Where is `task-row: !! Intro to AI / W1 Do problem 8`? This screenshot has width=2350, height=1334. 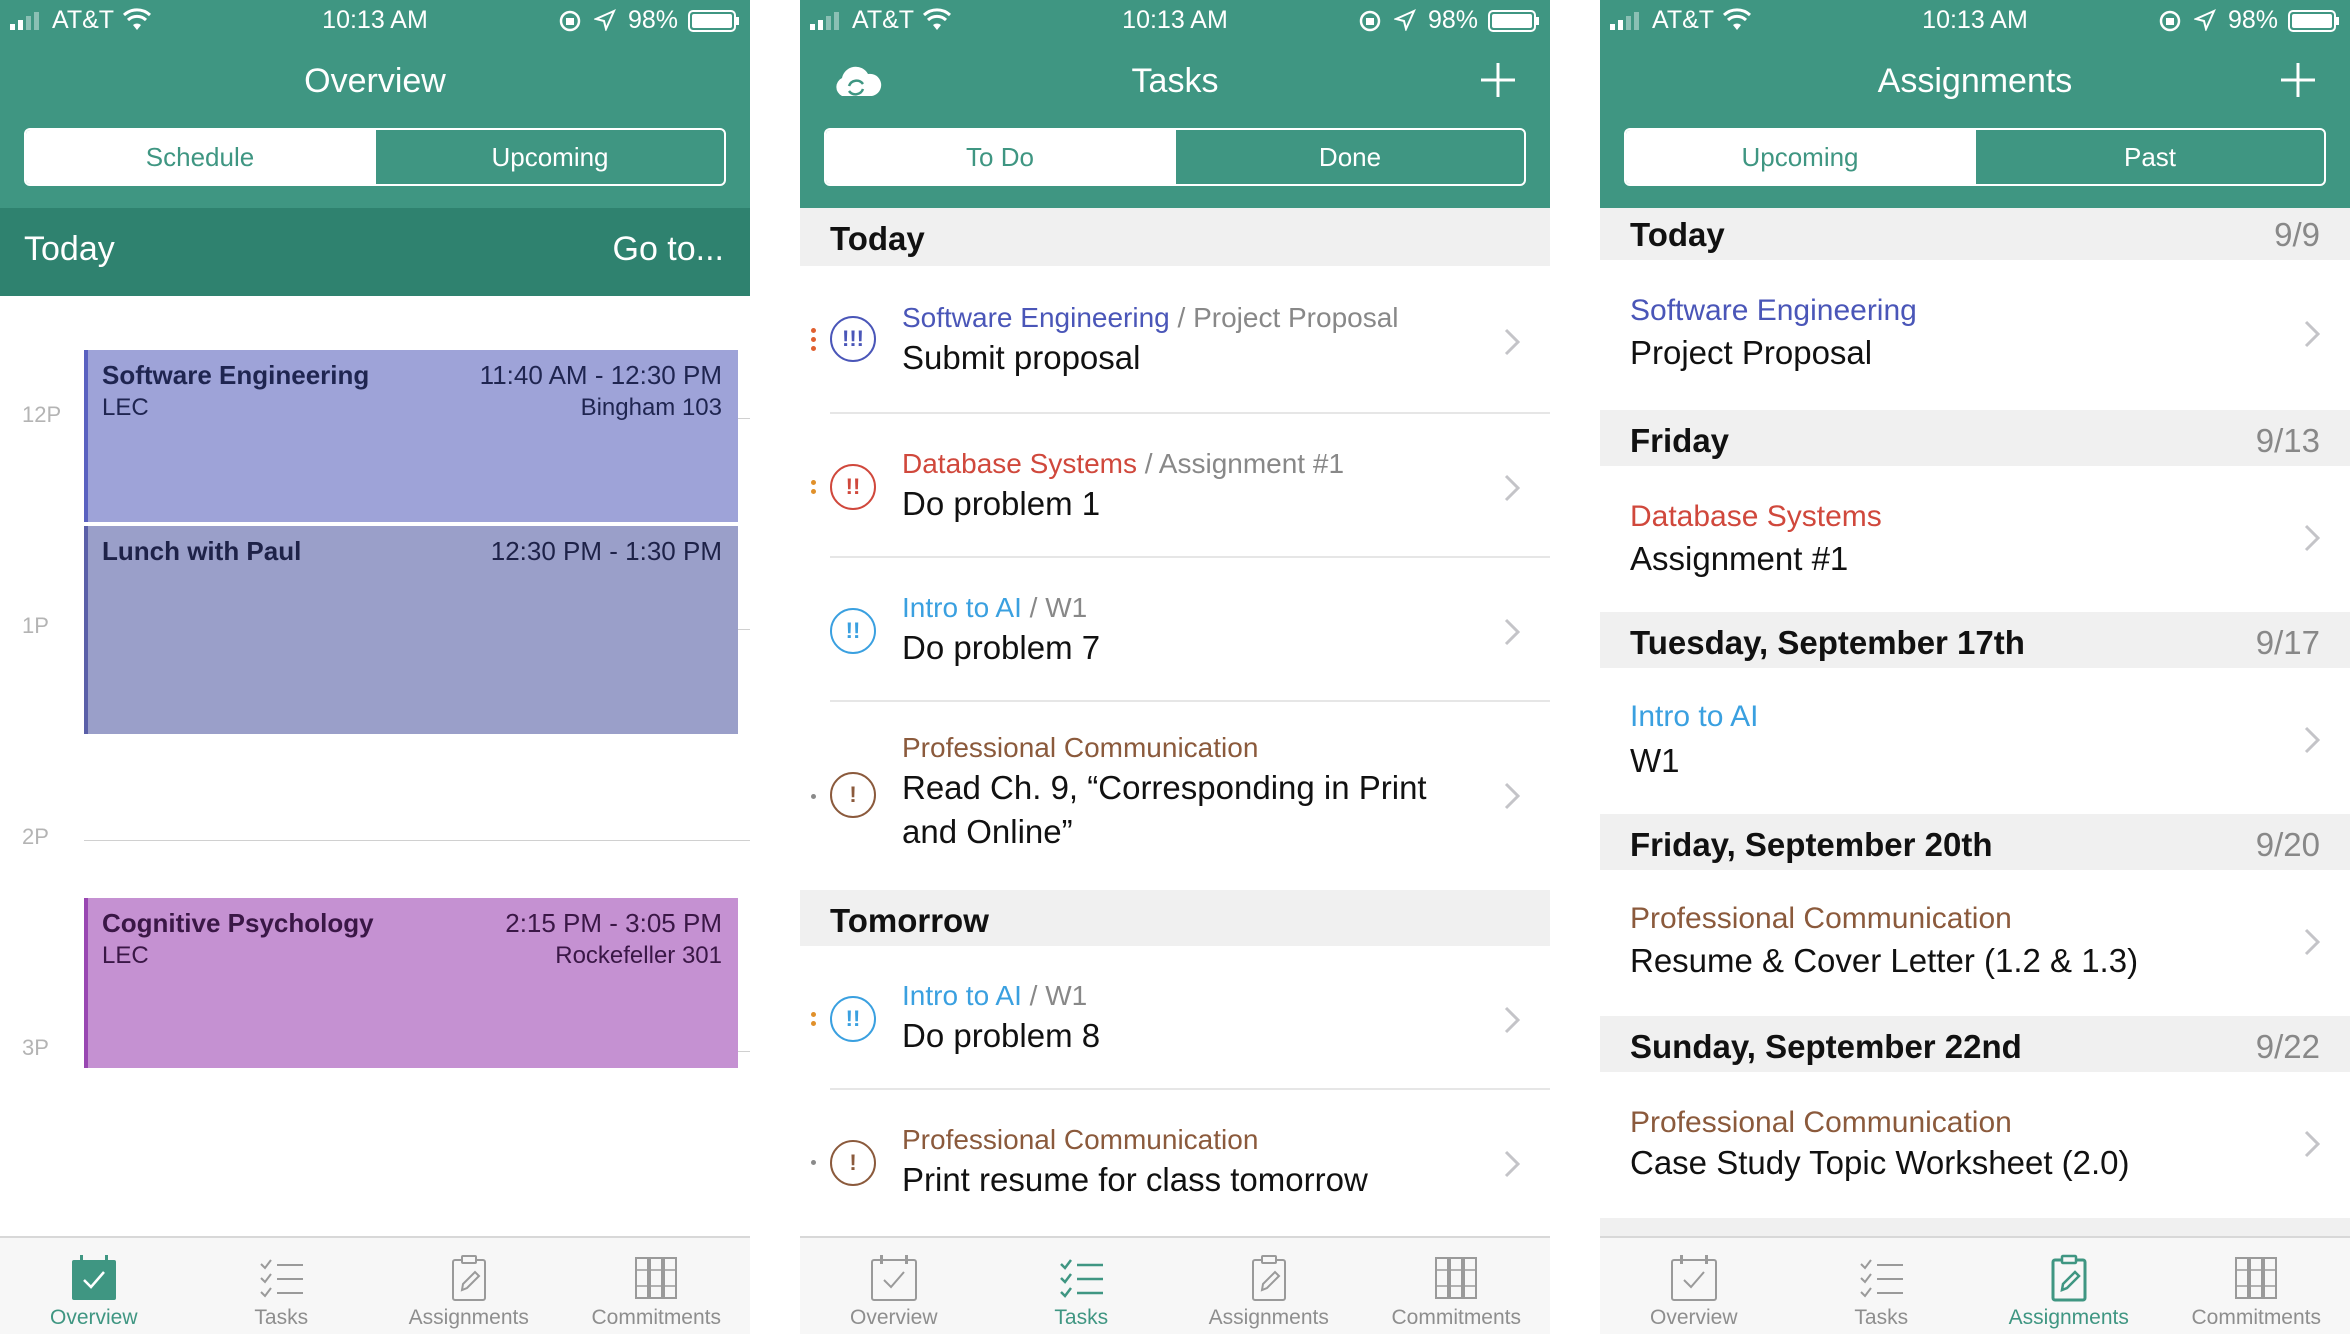 task-row: !! Intro to AI / W1 Do problem 8 is located at coordinates (1175, 1018).